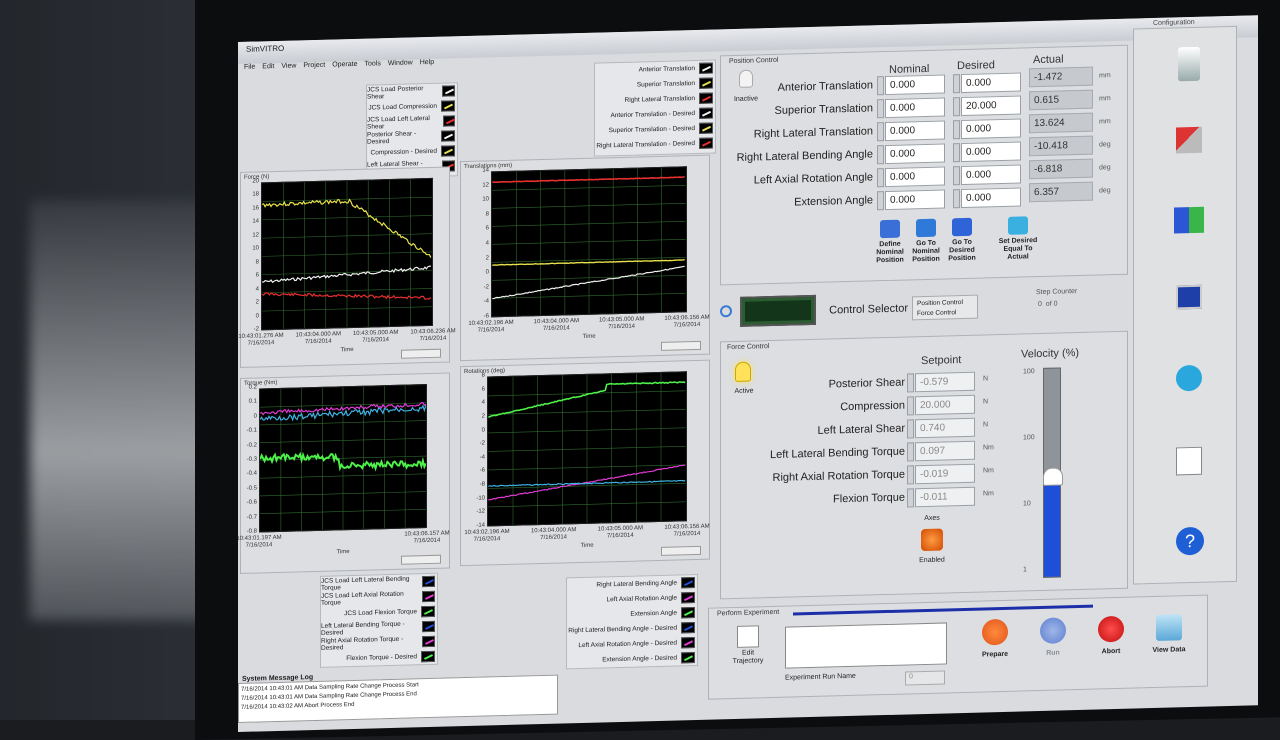 The width and height of the screenshot is (1280, 740). Describe the element at coordinates (956, 107) in the screenshot. I see `superior-translation-desired-spinner` at that location.